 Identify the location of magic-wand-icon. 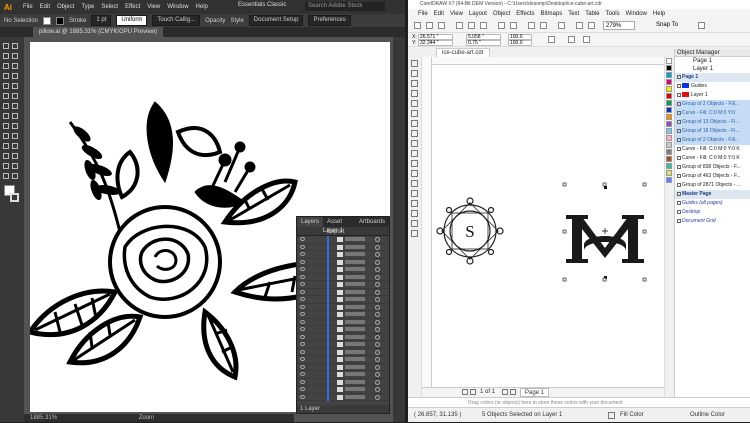
(6, 56).